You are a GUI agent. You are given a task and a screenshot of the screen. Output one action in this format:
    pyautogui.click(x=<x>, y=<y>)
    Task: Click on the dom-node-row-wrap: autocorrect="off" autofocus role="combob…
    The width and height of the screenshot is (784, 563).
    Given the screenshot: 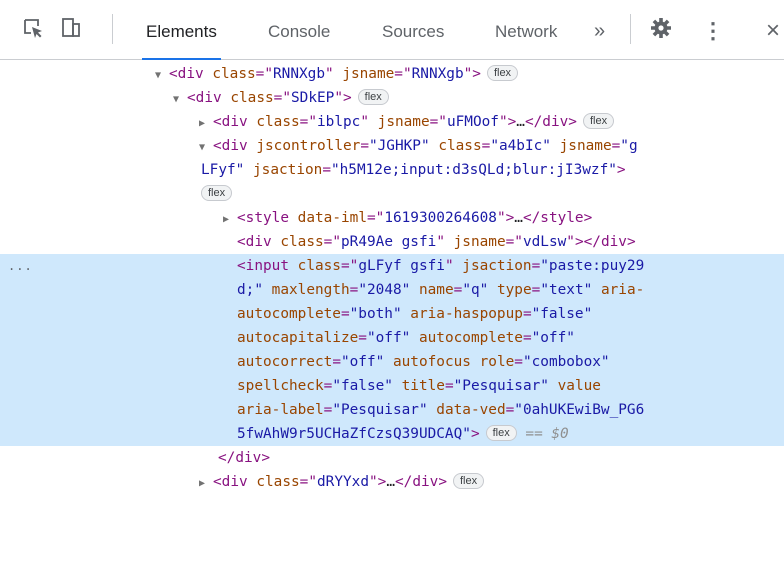 What is the action you would take?
    pyautogui.click(x=423, y=362)
    